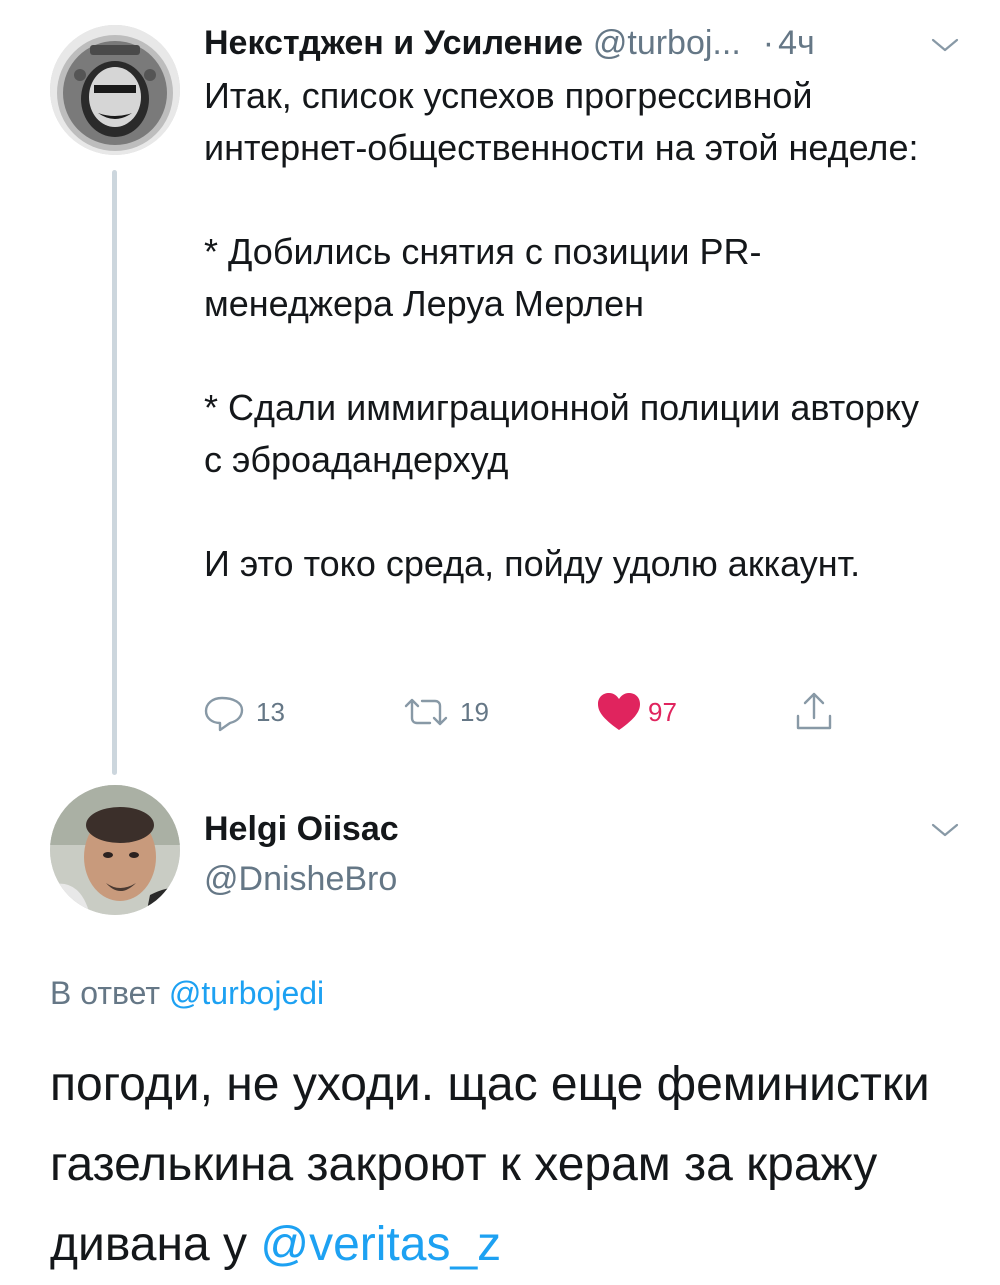  What do you see at coordinates (224, 714) in the screenshot?
I see `comment-bubble-icon` at bounding box center [224, 714].